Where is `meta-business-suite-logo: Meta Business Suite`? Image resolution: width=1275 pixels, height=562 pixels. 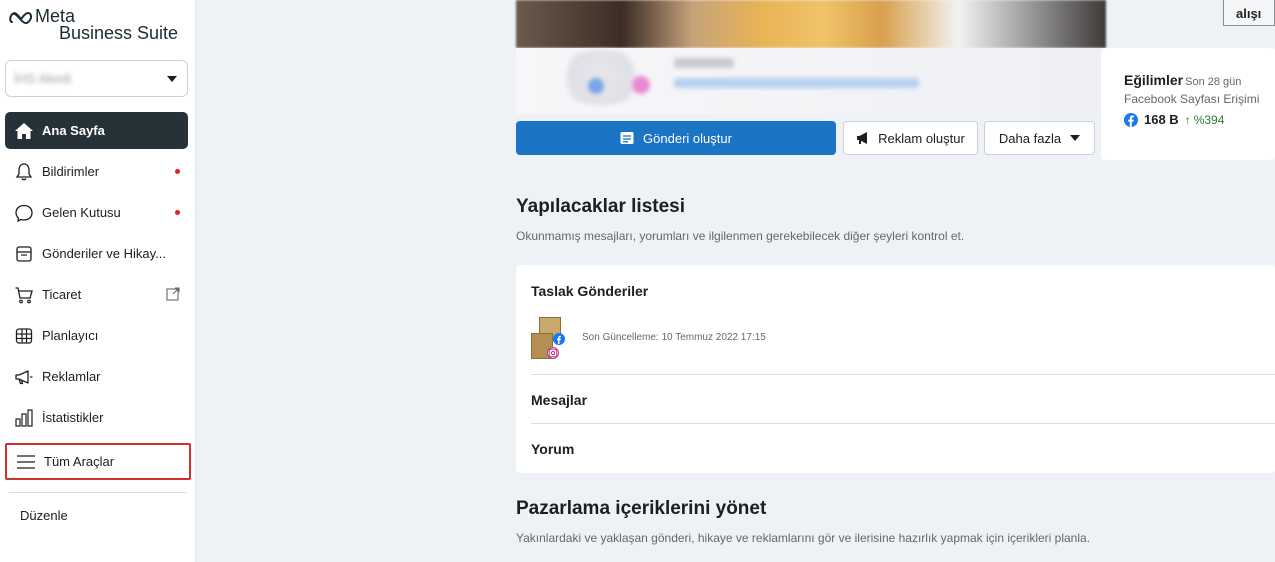 meta-business-suite-logo: Meta Business Suite is located at coordinates (94, 25).